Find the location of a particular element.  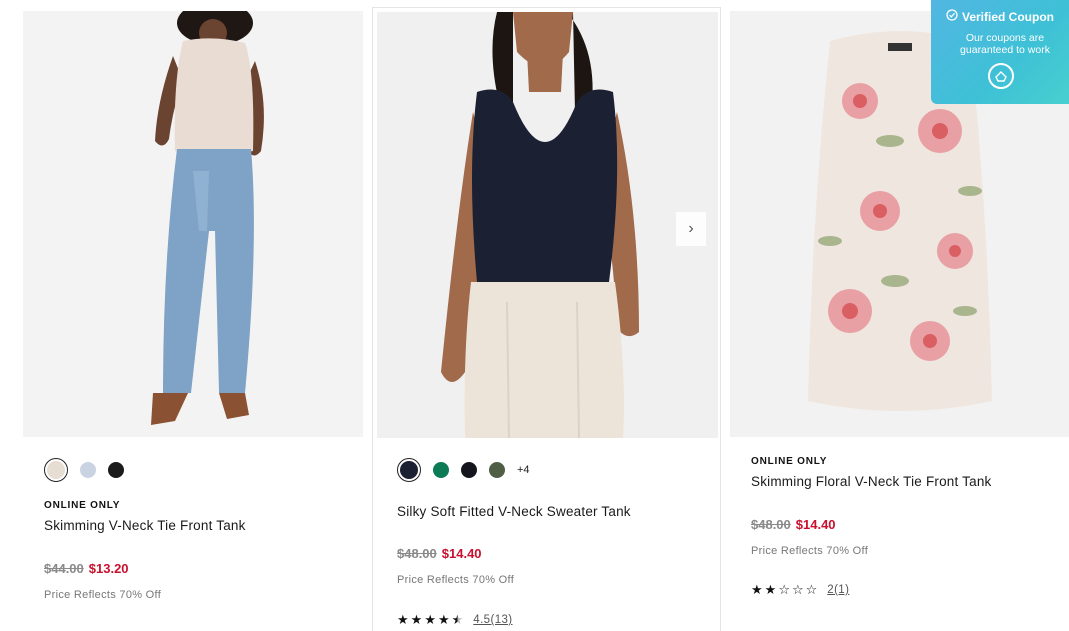

sale-price: $13.20 is located at coordinates (108, 568).